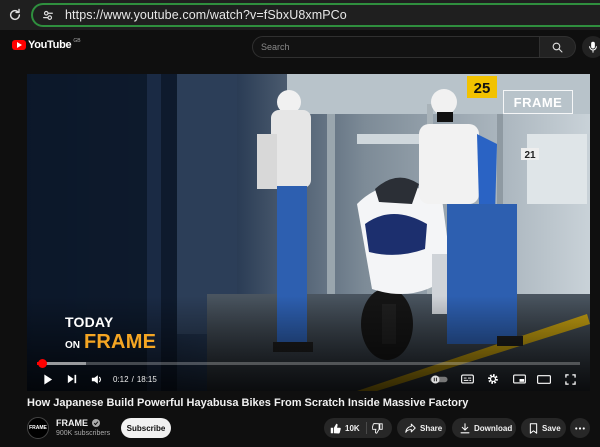 This screenshot has height=447, width=600. What do you see at coordinates (352, 428) in the screenshot?
I see `like-count: 10K` at bounding box center [352, 428].